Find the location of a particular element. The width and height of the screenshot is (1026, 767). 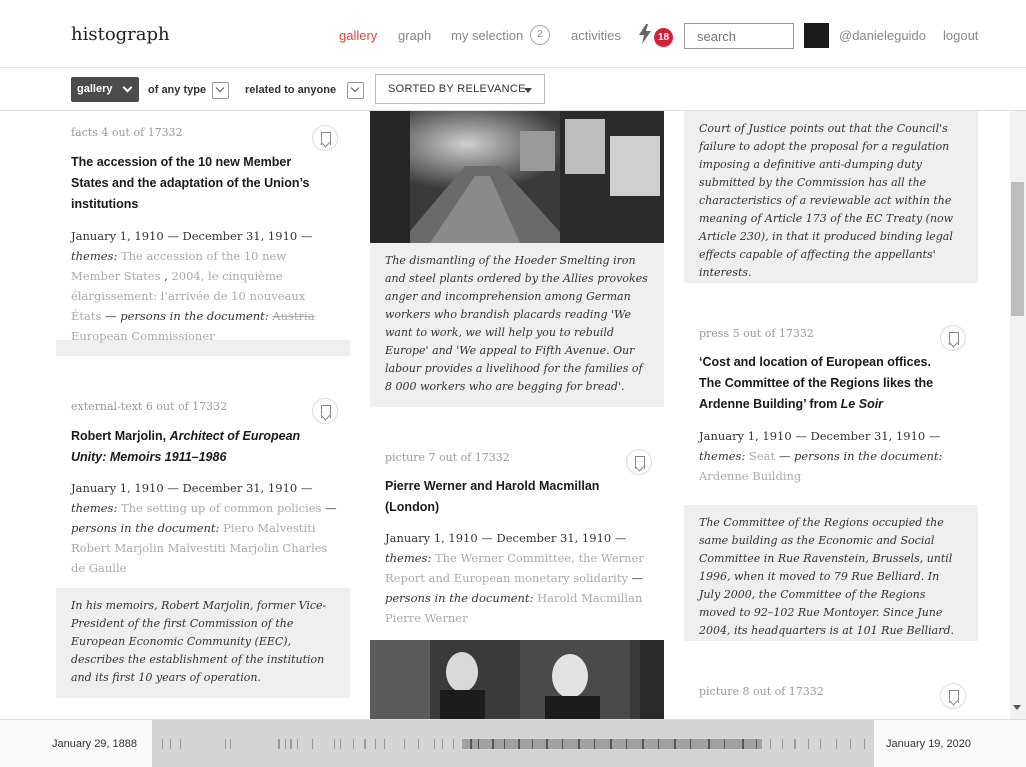

person-tag: Marjolin is located at coordinates (253, 548).